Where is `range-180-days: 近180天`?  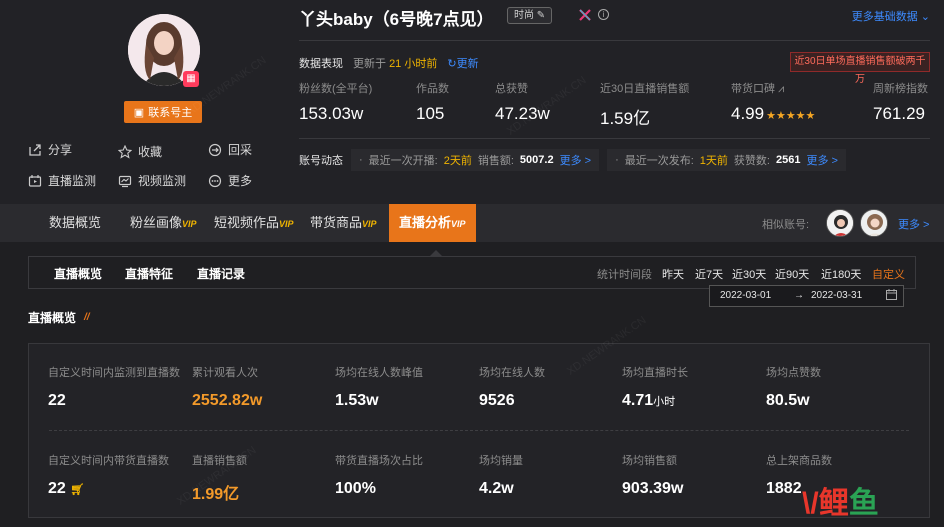
range-180-days: 近180天 is located at coordinates (841, 274).